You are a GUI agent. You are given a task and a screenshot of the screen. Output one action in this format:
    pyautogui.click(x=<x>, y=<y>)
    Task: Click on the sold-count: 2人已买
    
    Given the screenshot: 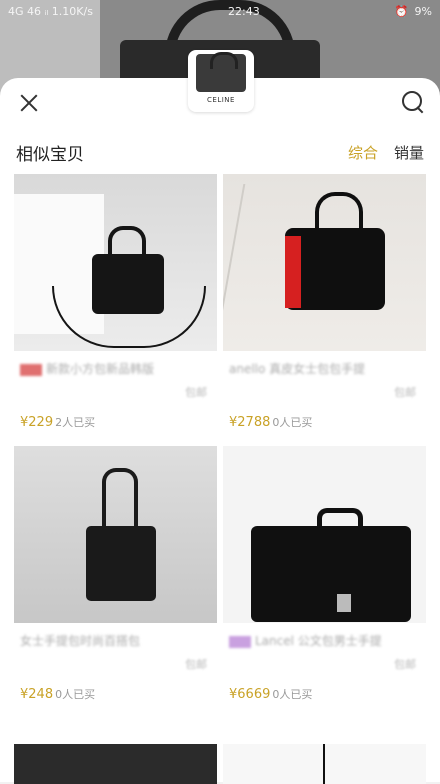 What is the action you would take?
    pyautogui.click(x=75, y=422)
    